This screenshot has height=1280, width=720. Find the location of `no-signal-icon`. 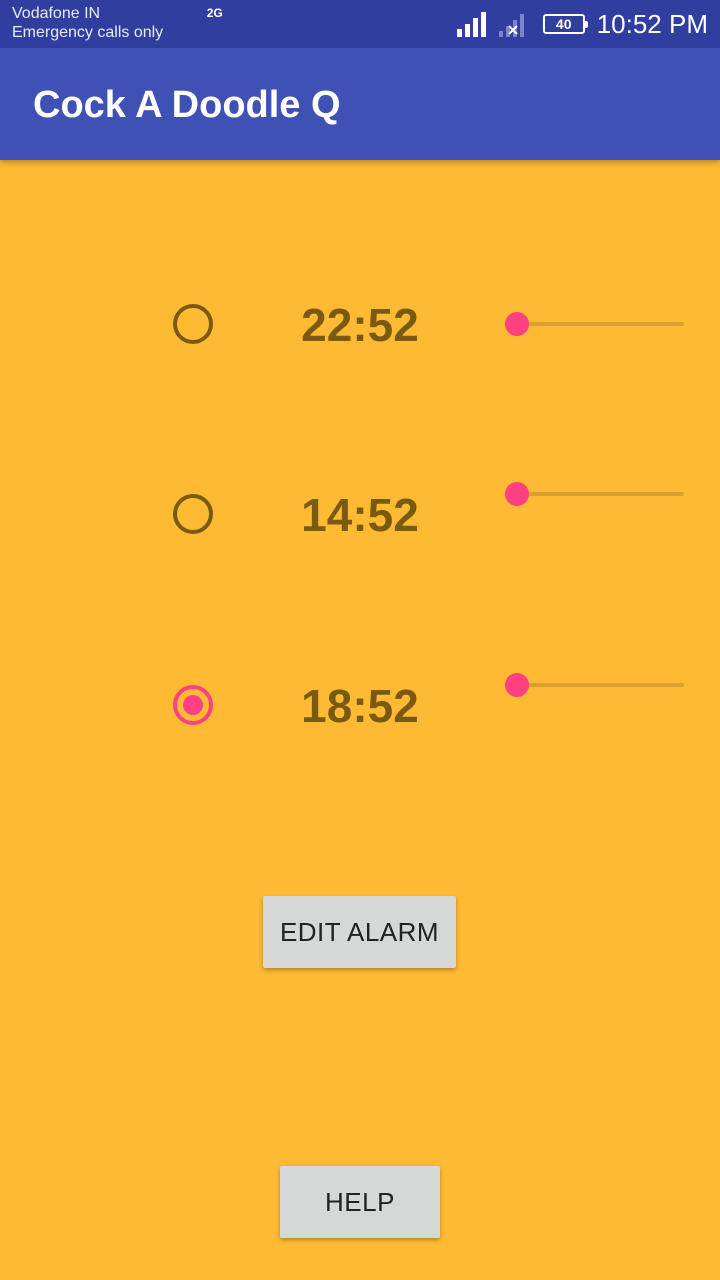

no-signal-icon is located at coordinates (511, 25).